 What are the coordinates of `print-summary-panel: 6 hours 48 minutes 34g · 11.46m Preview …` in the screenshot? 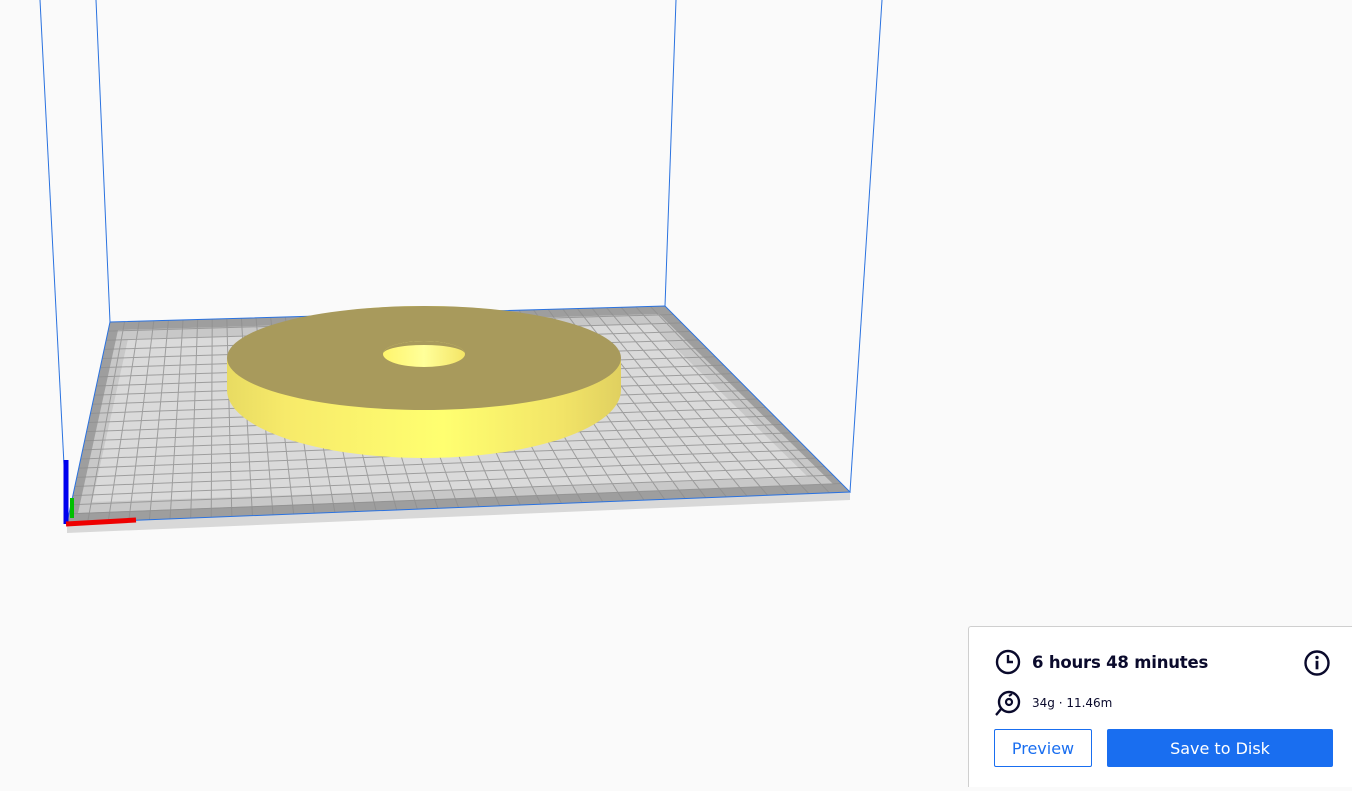 It's located at (1160, 706).